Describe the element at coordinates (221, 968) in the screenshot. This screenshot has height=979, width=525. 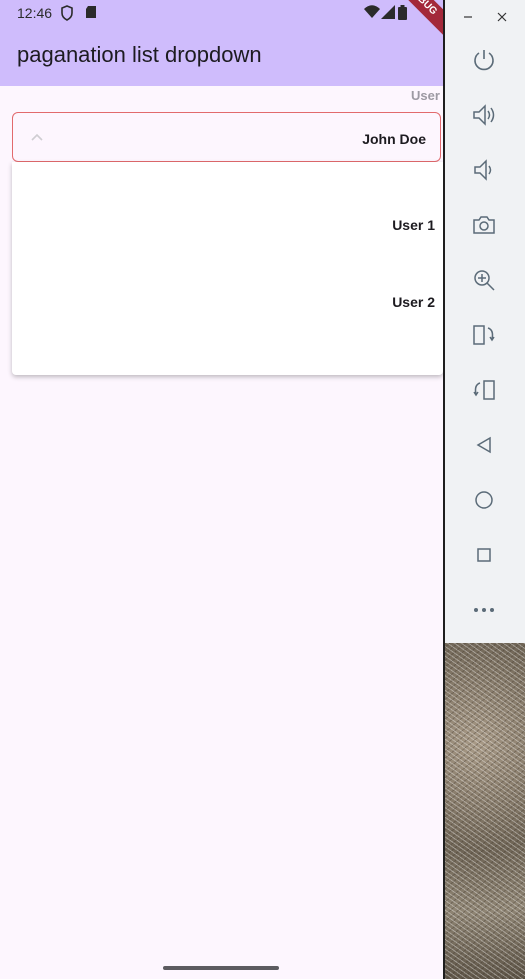
I see `gesture-nav-bar` at that location.